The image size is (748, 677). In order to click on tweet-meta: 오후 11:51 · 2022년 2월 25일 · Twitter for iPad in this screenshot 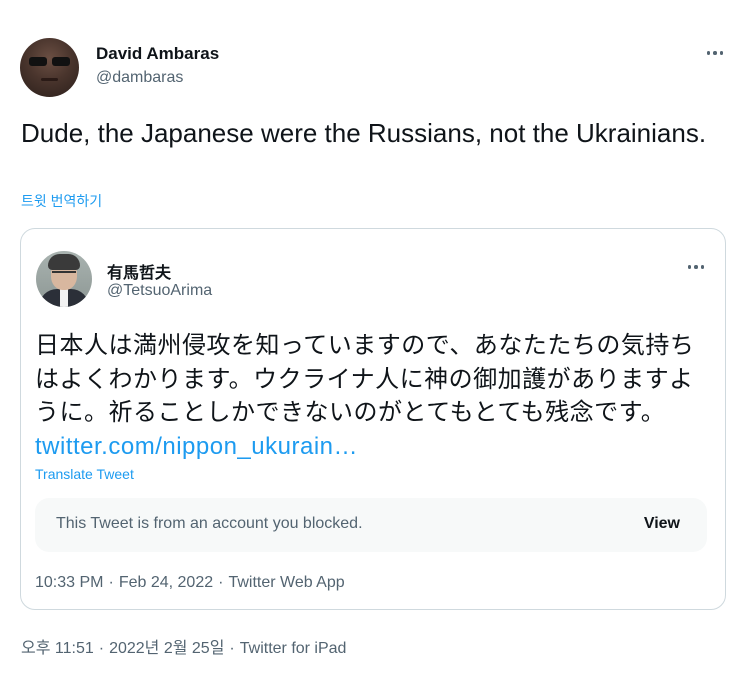, I will do `click(183, 646)`.